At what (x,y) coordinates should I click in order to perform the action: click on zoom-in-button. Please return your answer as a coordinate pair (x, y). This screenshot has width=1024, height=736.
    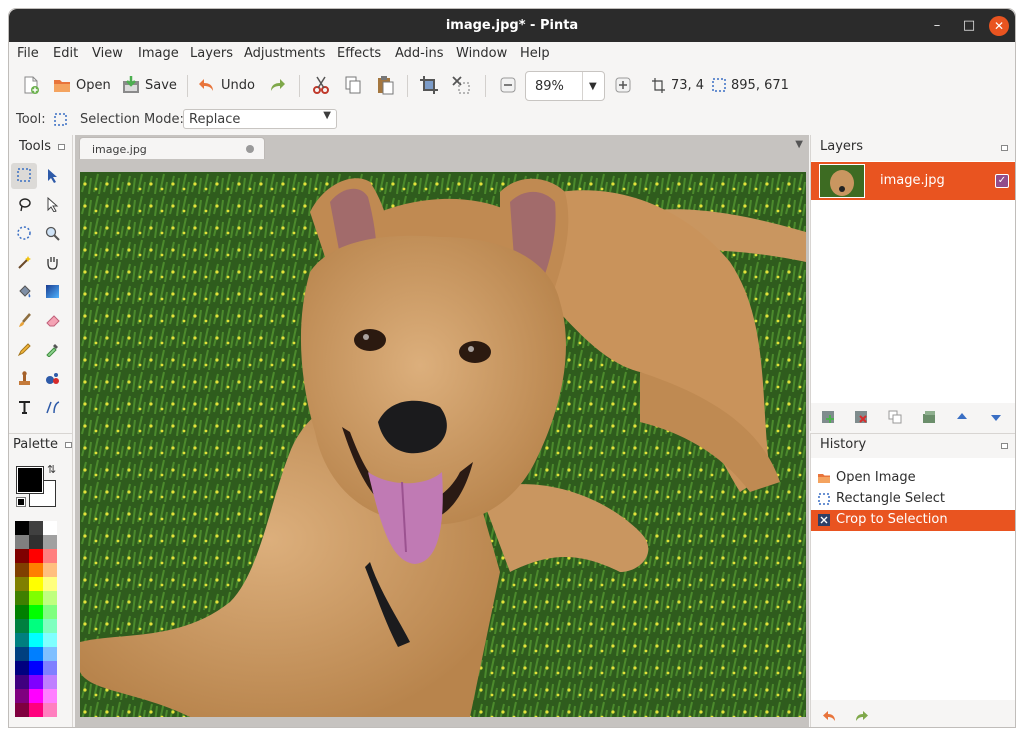
    Looking at the image, I should click on (623, 85).